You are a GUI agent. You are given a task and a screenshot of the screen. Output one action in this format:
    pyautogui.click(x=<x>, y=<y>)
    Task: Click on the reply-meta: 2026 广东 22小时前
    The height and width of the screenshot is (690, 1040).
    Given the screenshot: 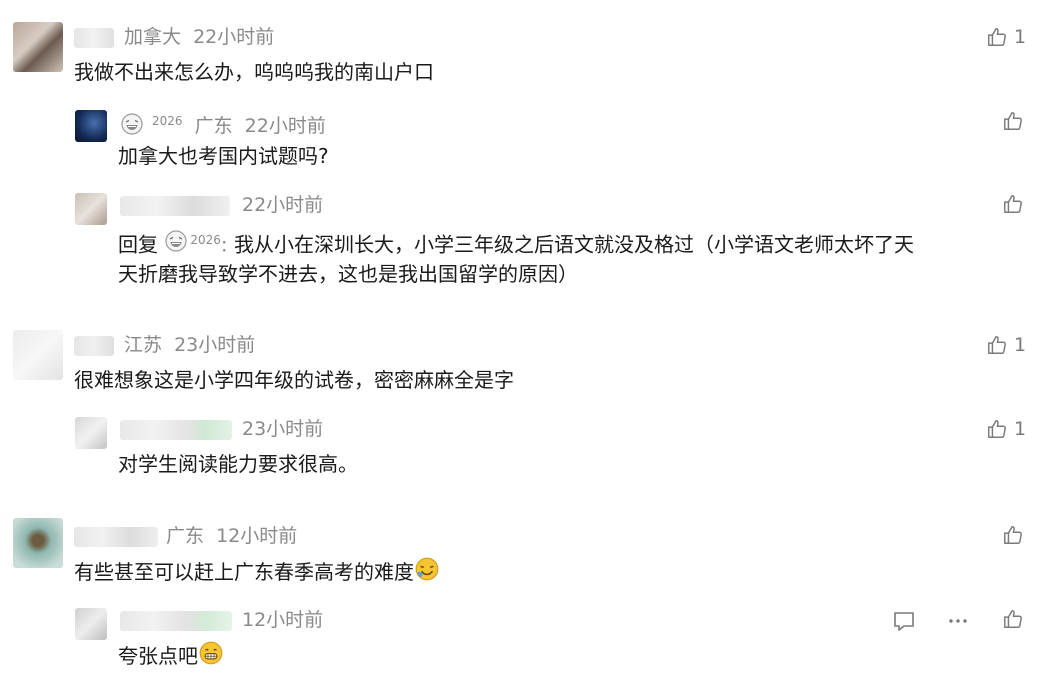 What is the action you would take?
    pyautogui.click(x=226, y=125)
    